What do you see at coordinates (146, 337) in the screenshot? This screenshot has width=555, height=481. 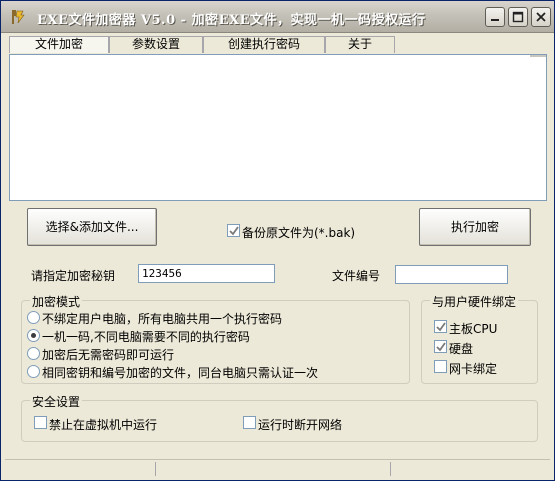 I see `mode-label-per-machine: 一机一码,不同电脑需要不同的执行密码` at bounding box center [146, 337].